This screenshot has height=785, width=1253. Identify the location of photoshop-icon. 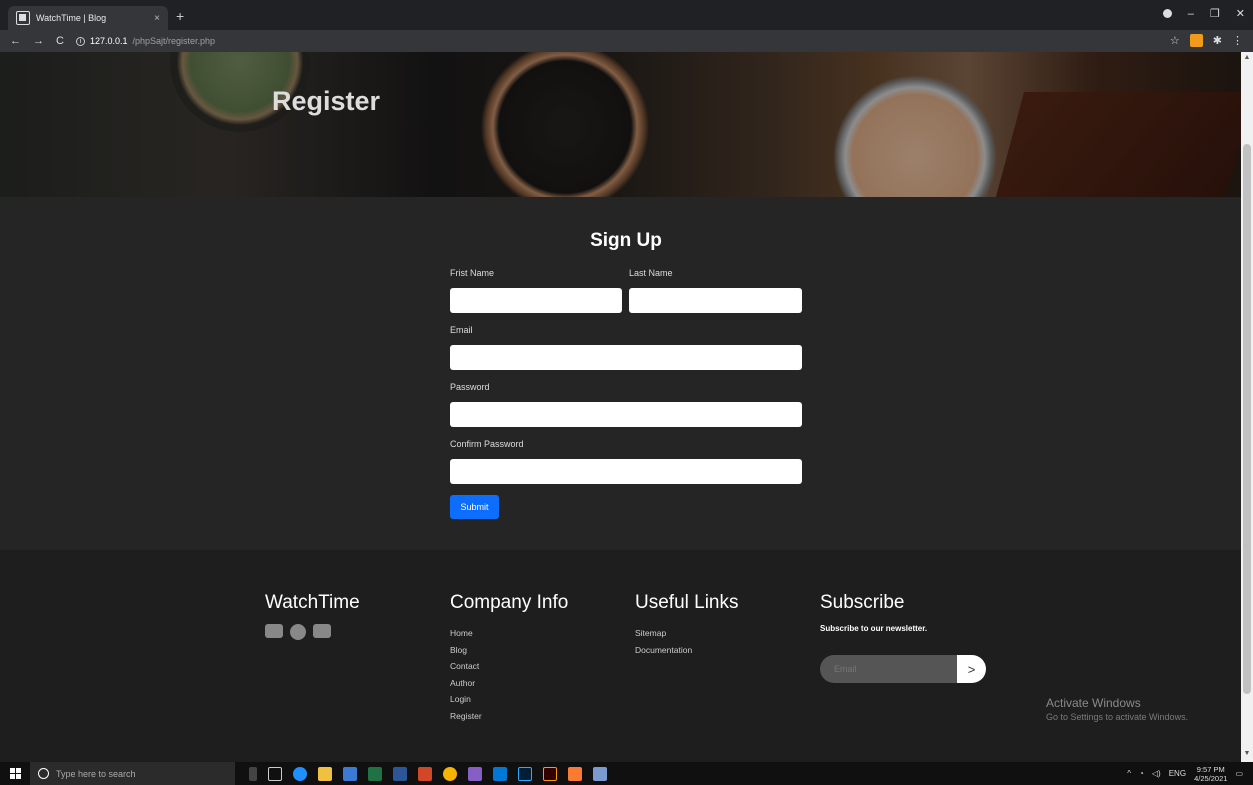
(525, 773).